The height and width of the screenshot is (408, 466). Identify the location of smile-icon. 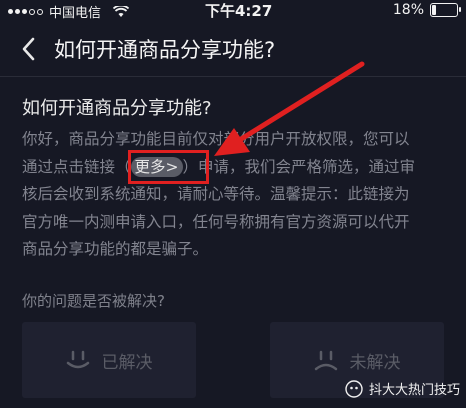
(77, 359).